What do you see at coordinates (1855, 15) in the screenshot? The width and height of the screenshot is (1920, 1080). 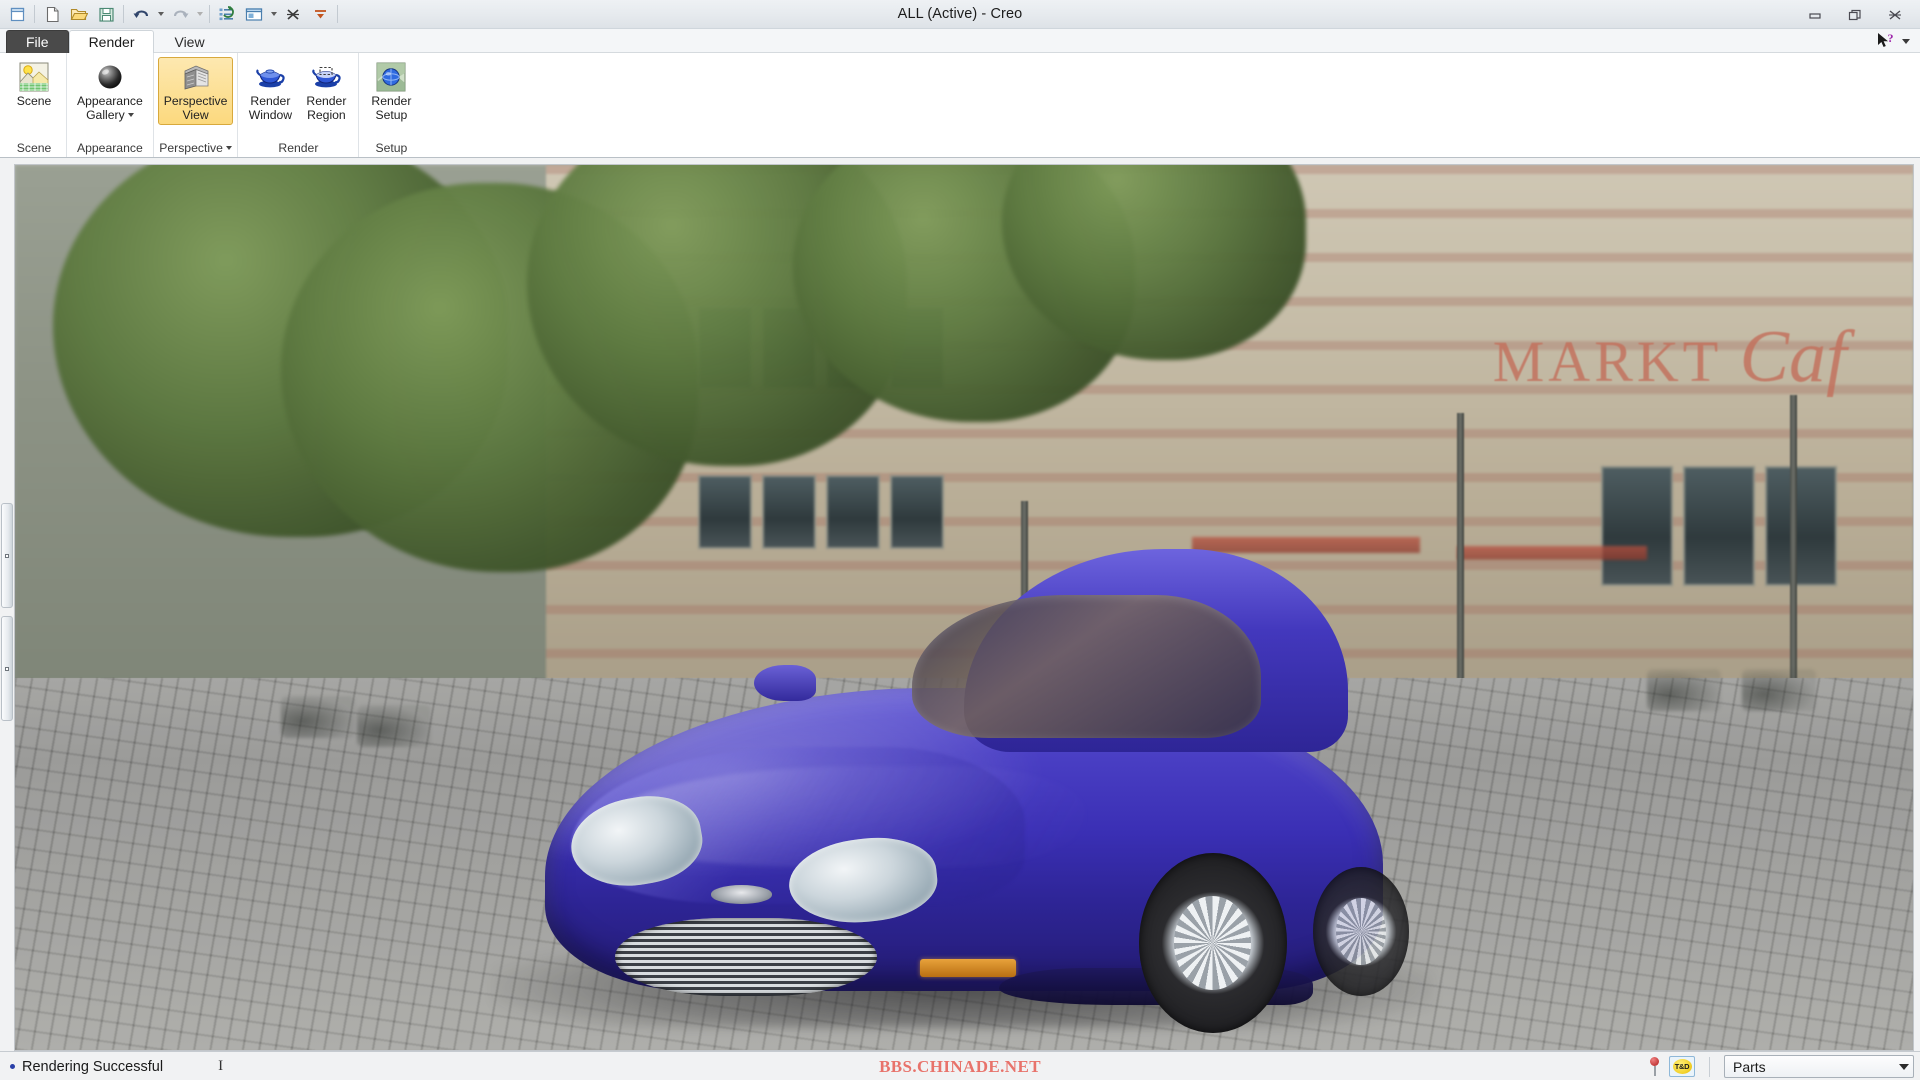 I see `restore-button` at bounding box center [1855, 15].